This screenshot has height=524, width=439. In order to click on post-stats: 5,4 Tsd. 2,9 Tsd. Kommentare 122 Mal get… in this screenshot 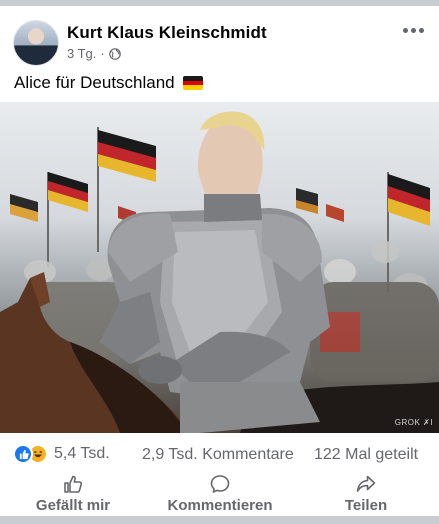, I will do `click(219, 455)`.